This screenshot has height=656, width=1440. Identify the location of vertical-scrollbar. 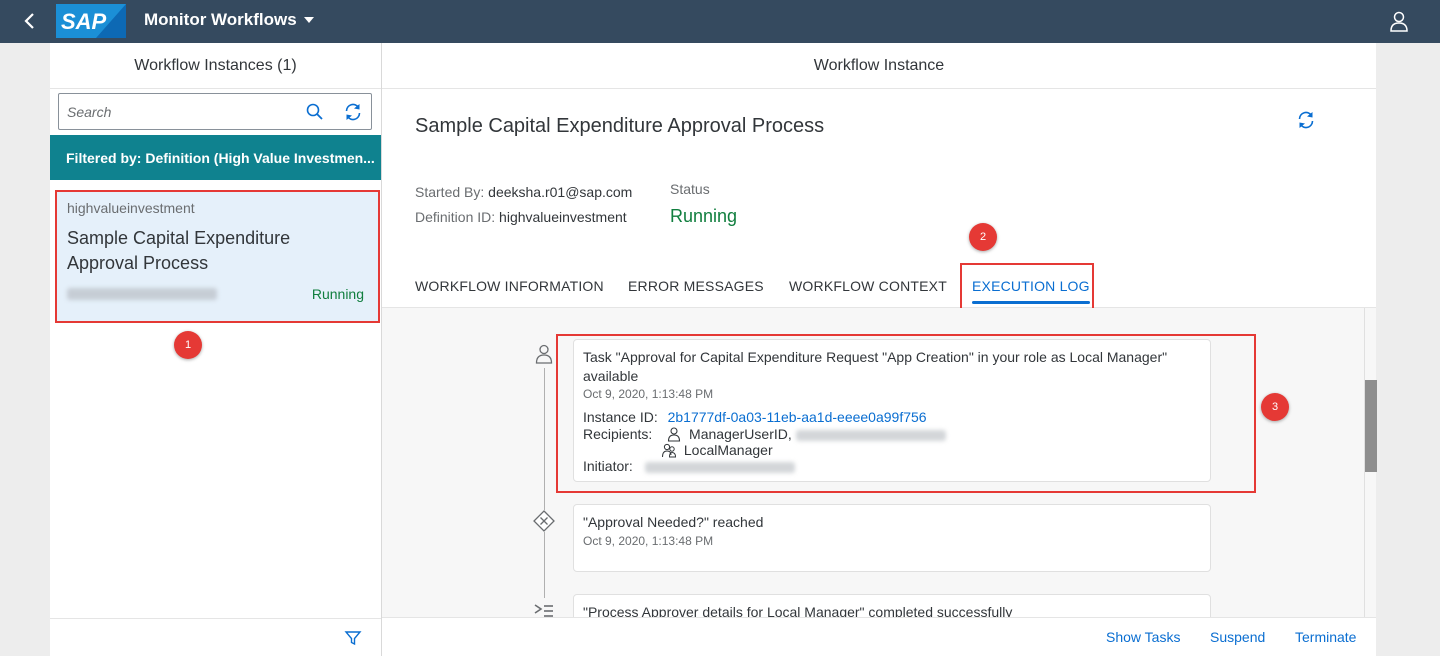
(1370, 462).